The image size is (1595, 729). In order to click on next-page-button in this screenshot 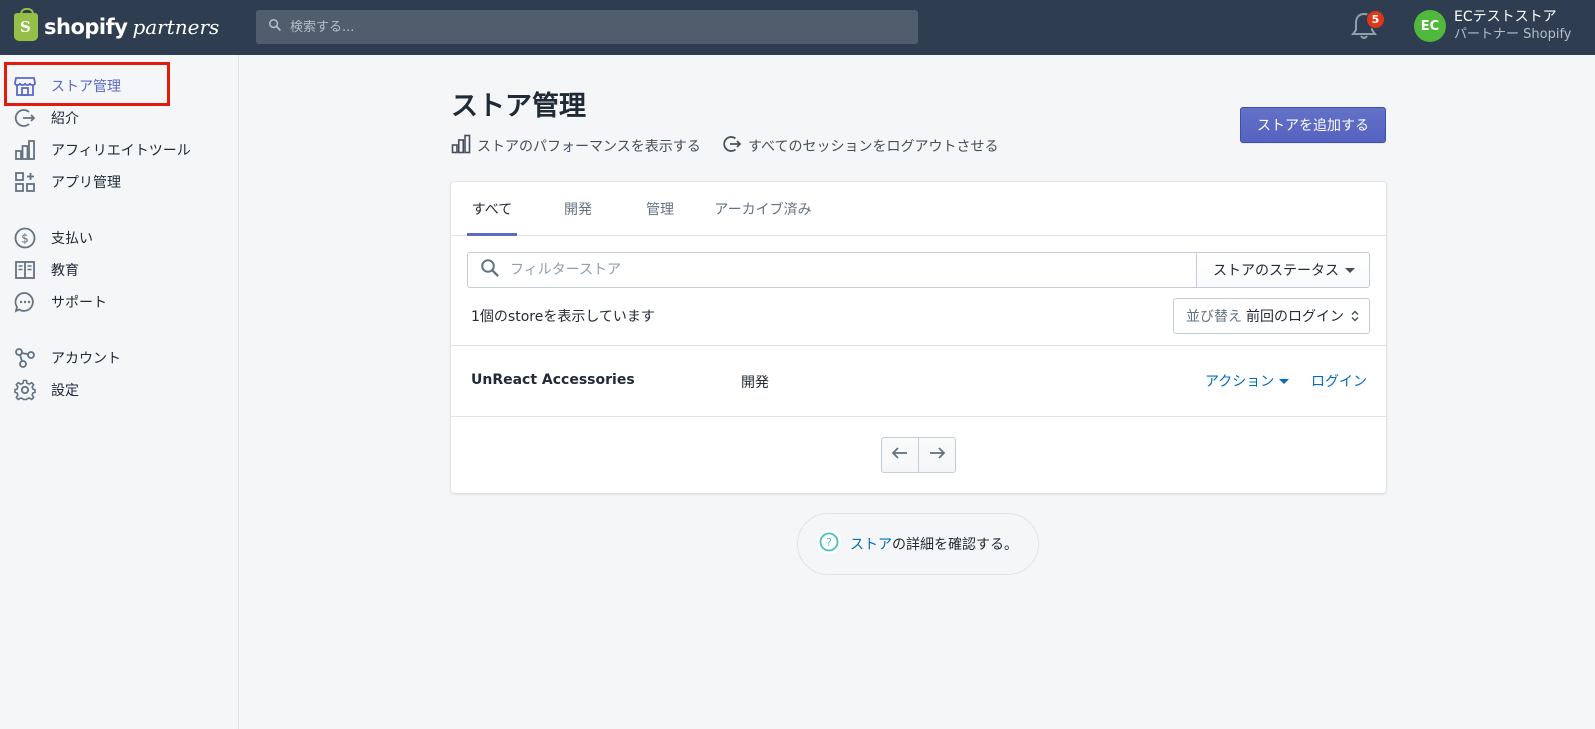, I will do `click(937, 455)`.